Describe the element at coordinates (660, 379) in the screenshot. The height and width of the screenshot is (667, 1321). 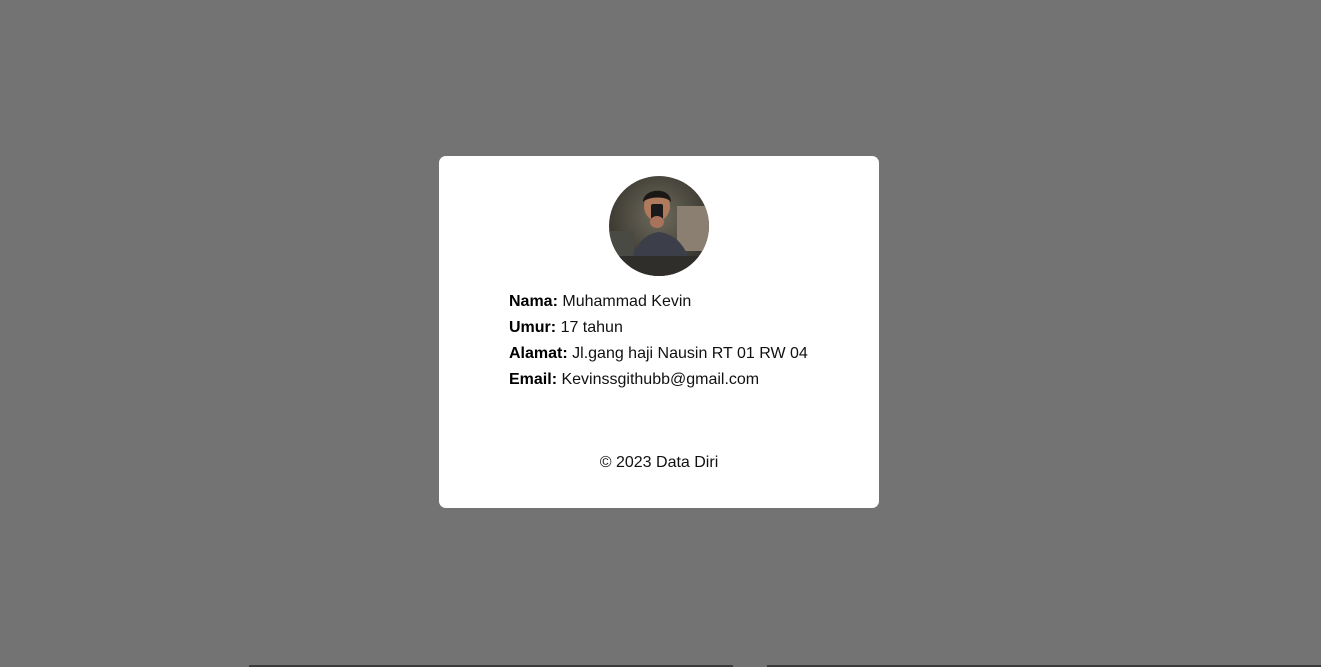
I see `field-email-value: Kevinssgithubb@gmail.com` at that location.